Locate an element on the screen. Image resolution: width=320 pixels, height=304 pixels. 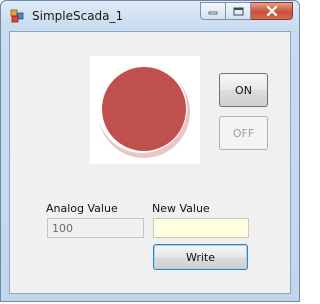
window-title: SimpleScada_1 is located at coordinates (78, 16).